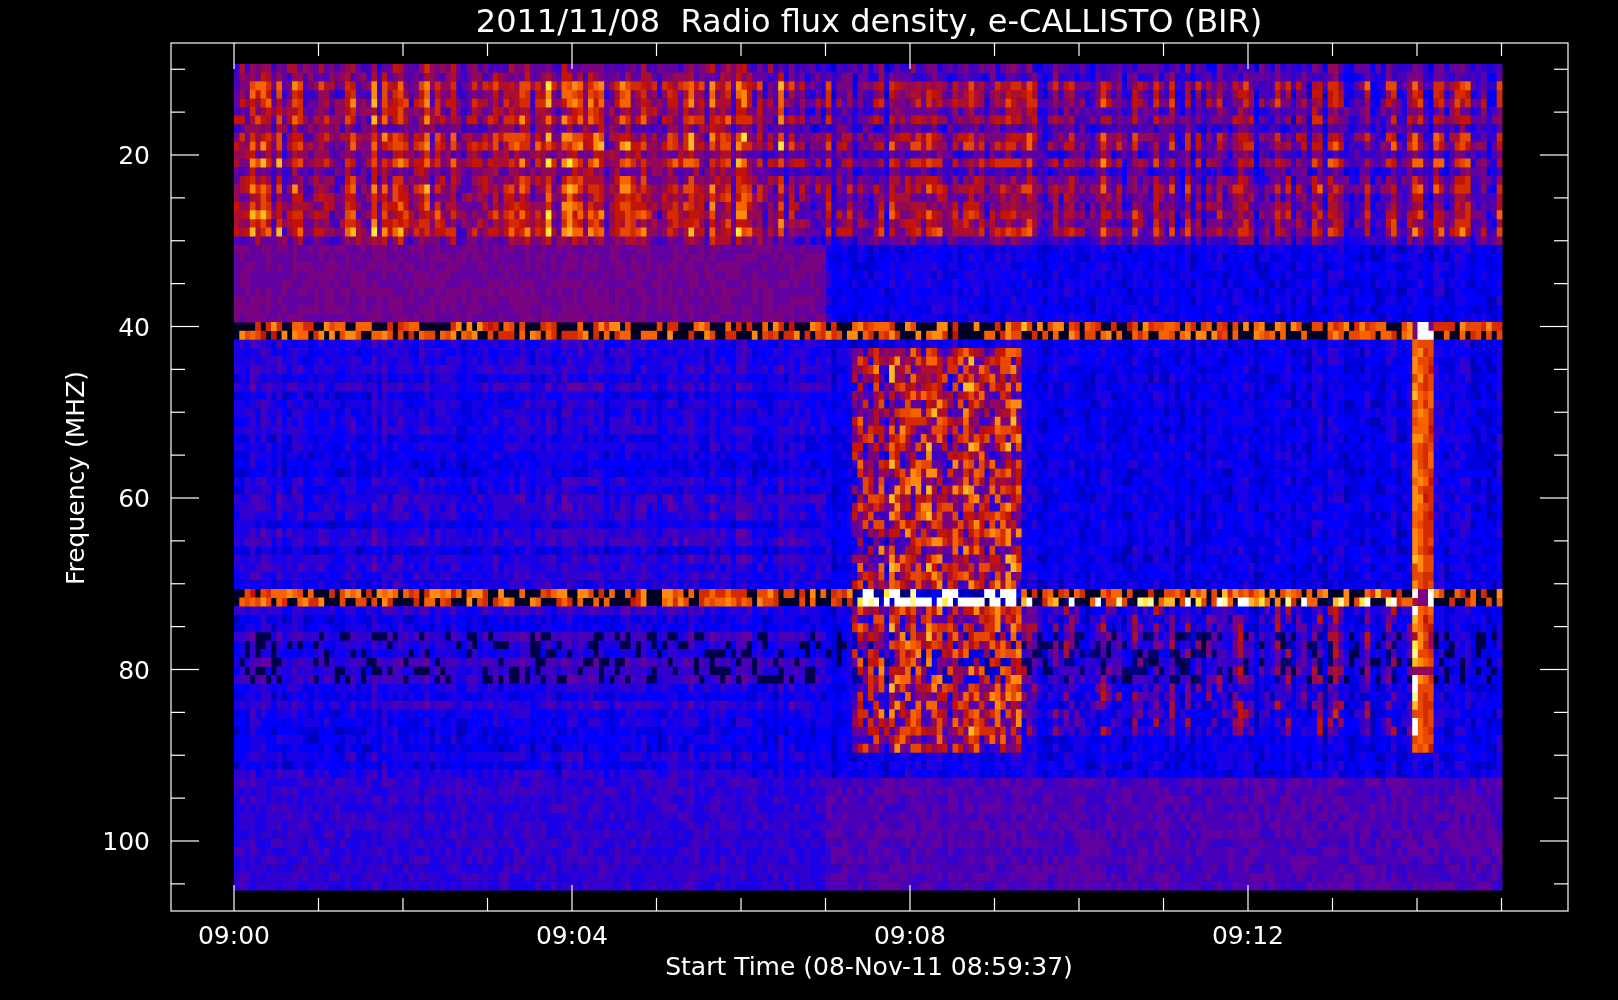 The height and width of the screenshot is (1000, 1618). What do you see at coordinates (572, 935) in the screenshot?
I see `x-tick-label: 09:04` at bounding box center [572, 935].